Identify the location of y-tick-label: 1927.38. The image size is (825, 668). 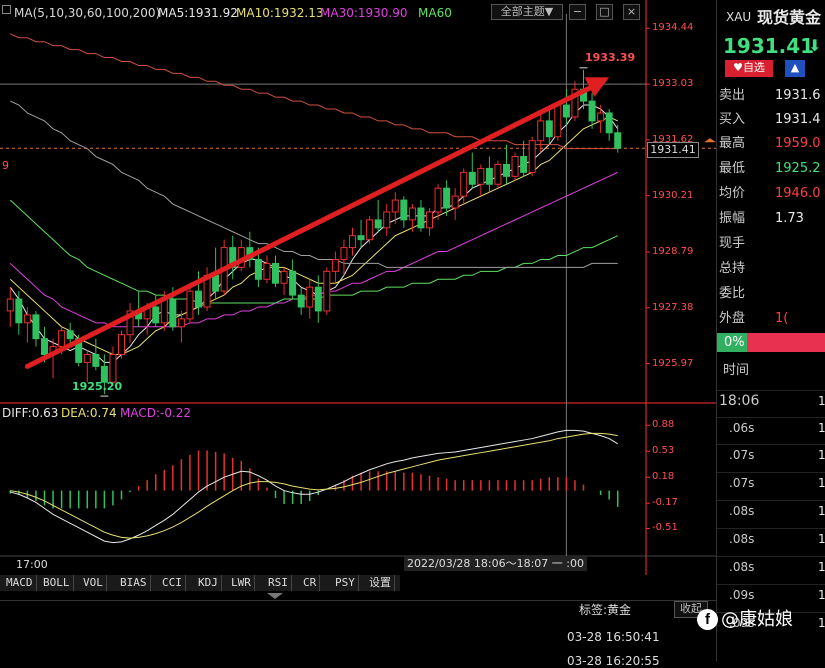
(673, 307).